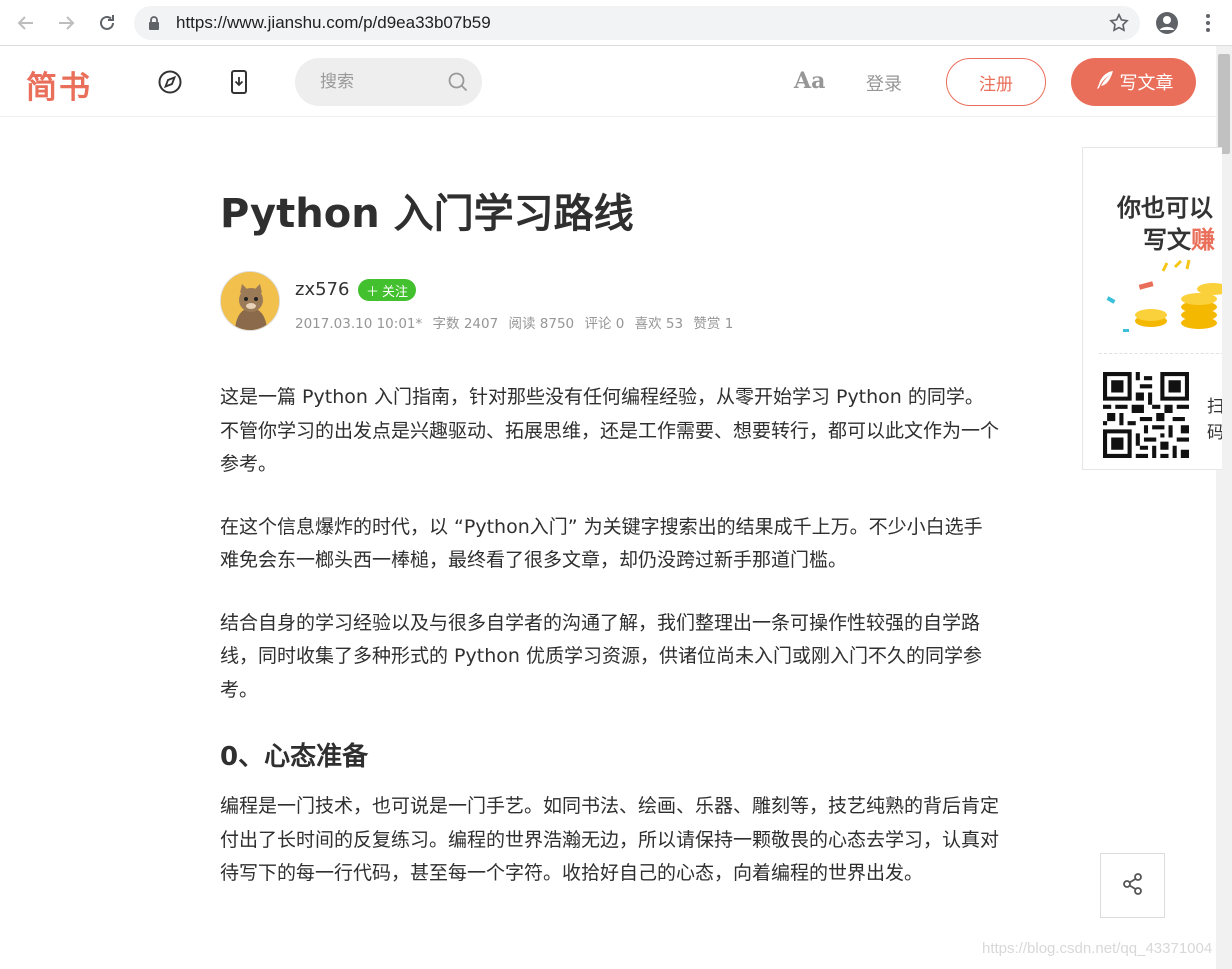 The height and width of the screenshot is (969, 1232). What do you see at coordinates (713, 324) in the screenshot?
I see `reward-count: 赞赏 1` at bounding box center [713, 324].